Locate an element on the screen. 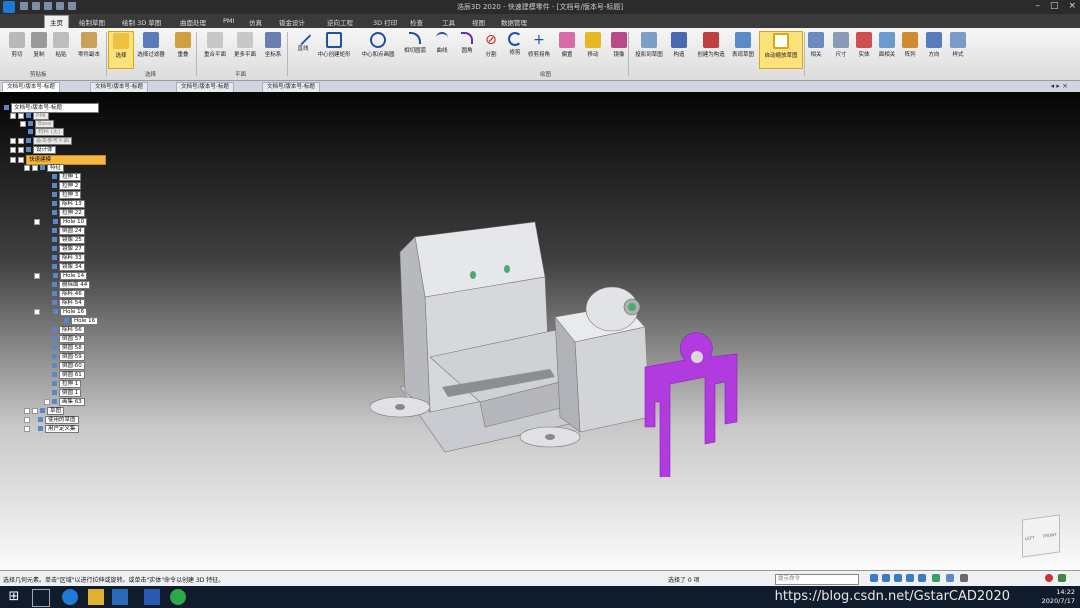 The width and height of the screenshot is (1080, 608). tree-item: 倒圆 57 is located at coordinates (68, 339).